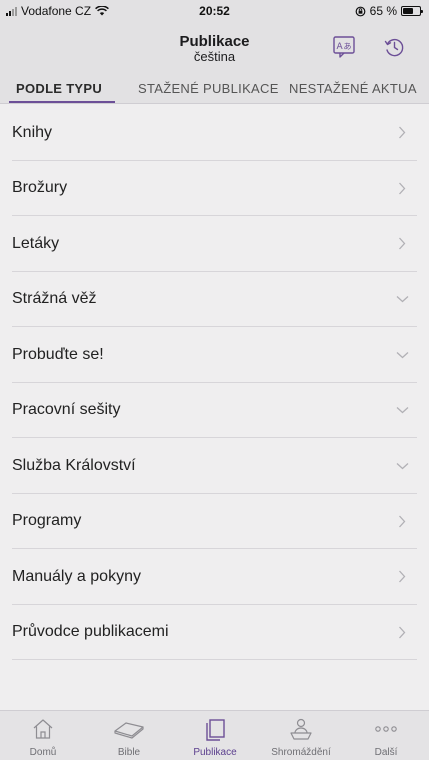 The height and width of the screenshot is (760, 429). I want to click on list-item-label: Brožury, so click(40, 188).